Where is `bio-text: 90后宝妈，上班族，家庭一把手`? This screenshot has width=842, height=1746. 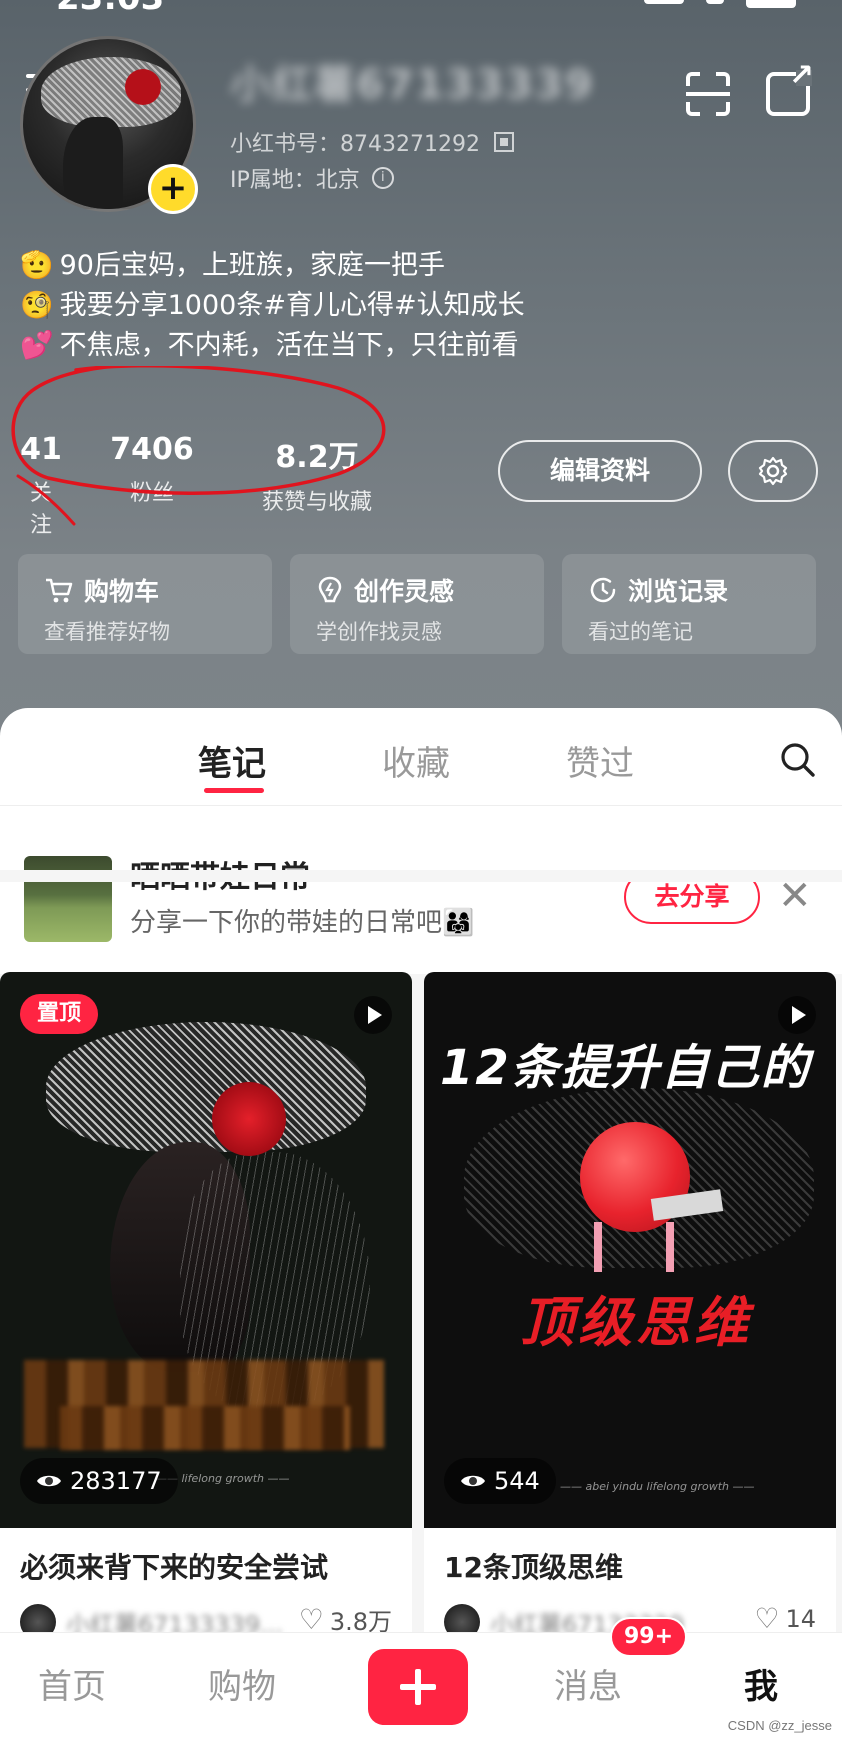
bio-text: 90后宝妈，上班族，家庭一把手 is located at coordinates (252, 265).